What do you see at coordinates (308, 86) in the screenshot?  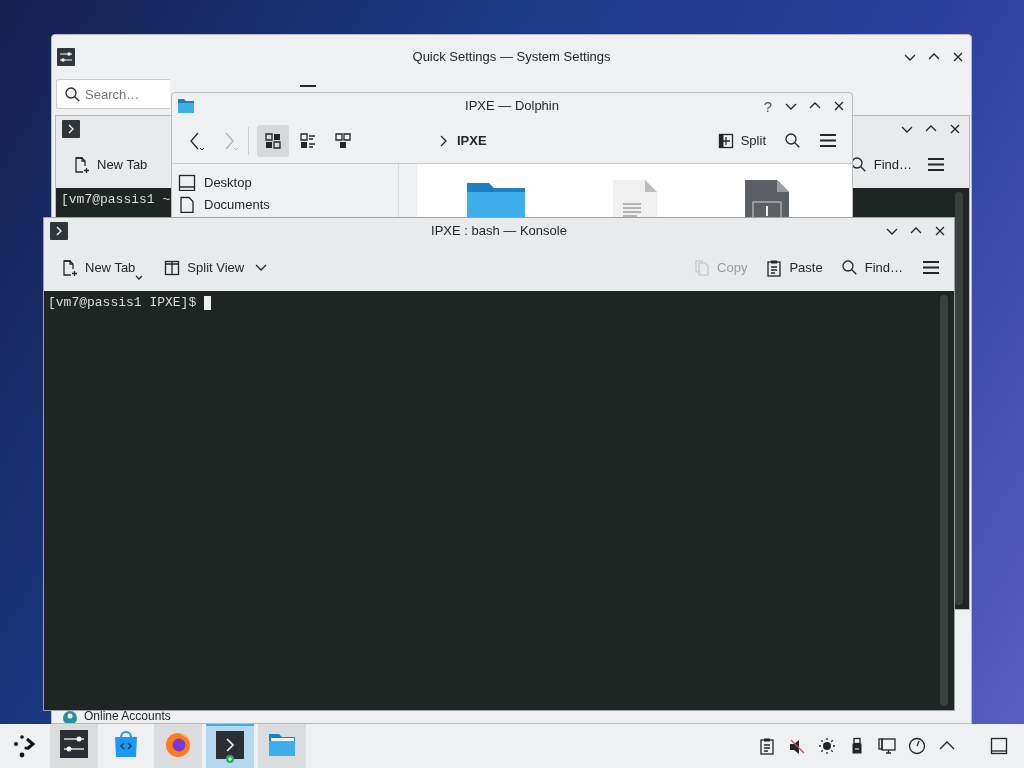 I see `menu-icon` at bounding box center [308, 86].